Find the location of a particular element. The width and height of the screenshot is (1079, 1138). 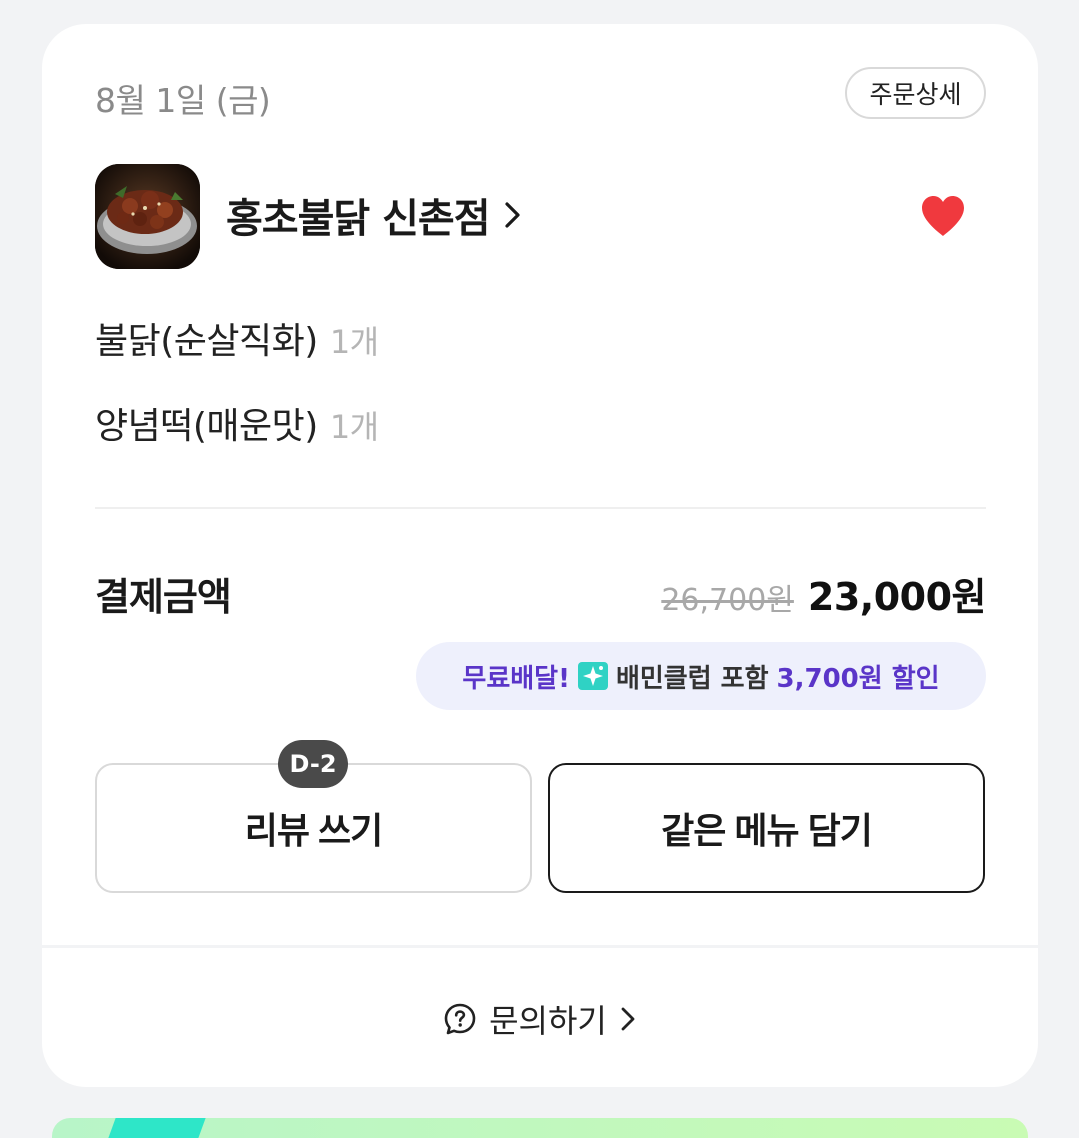

menu-item: 불닭(순살직화) 1개 is located at coordinates (237, 338).